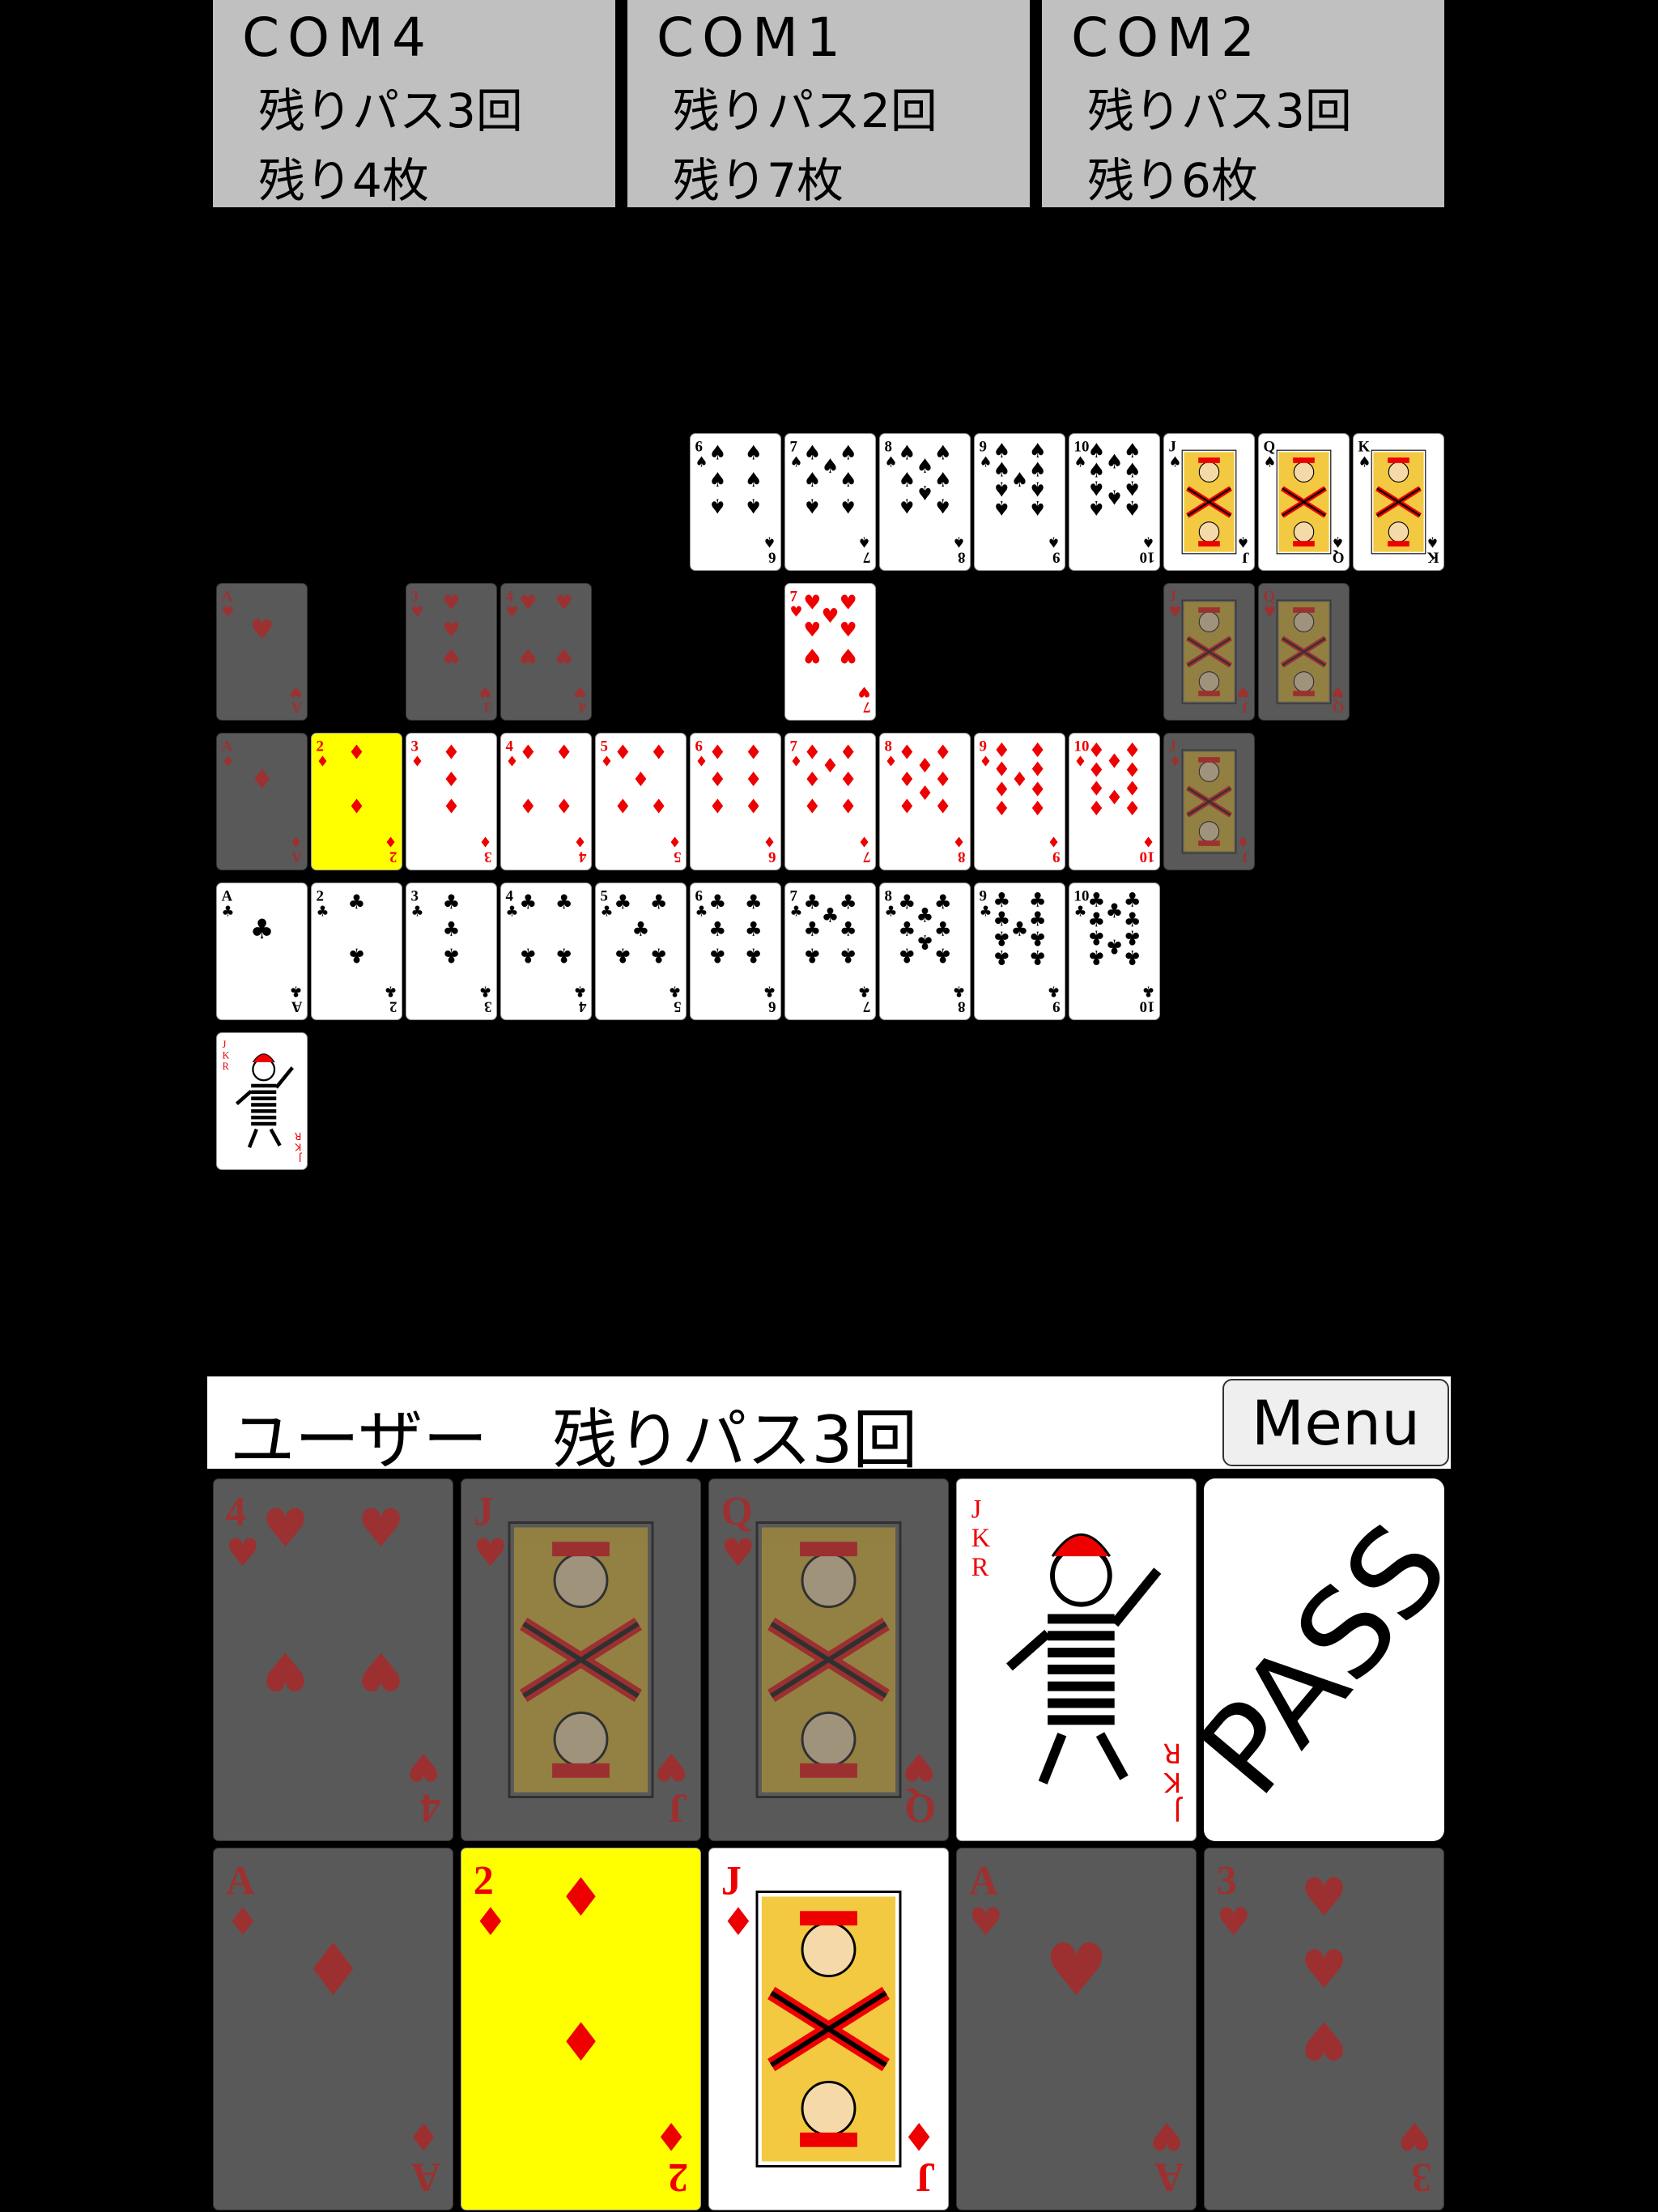 The width and height of the screenshot is (1658, 2212). Describe the element at coordinates (828, 2029) in the screenshot. I see `hand-card-j-diamonds: J ♦ J ♦` at that location.